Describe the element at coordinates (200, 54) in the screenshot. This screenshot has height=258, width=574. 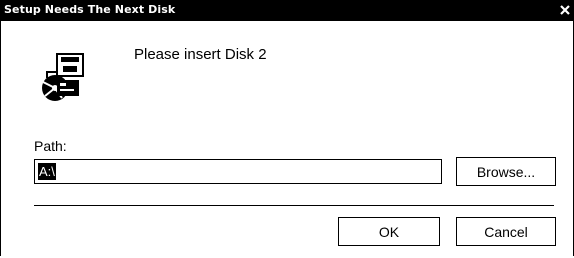
I see `insert-disk-message: Please insert Disk 2` at that location.